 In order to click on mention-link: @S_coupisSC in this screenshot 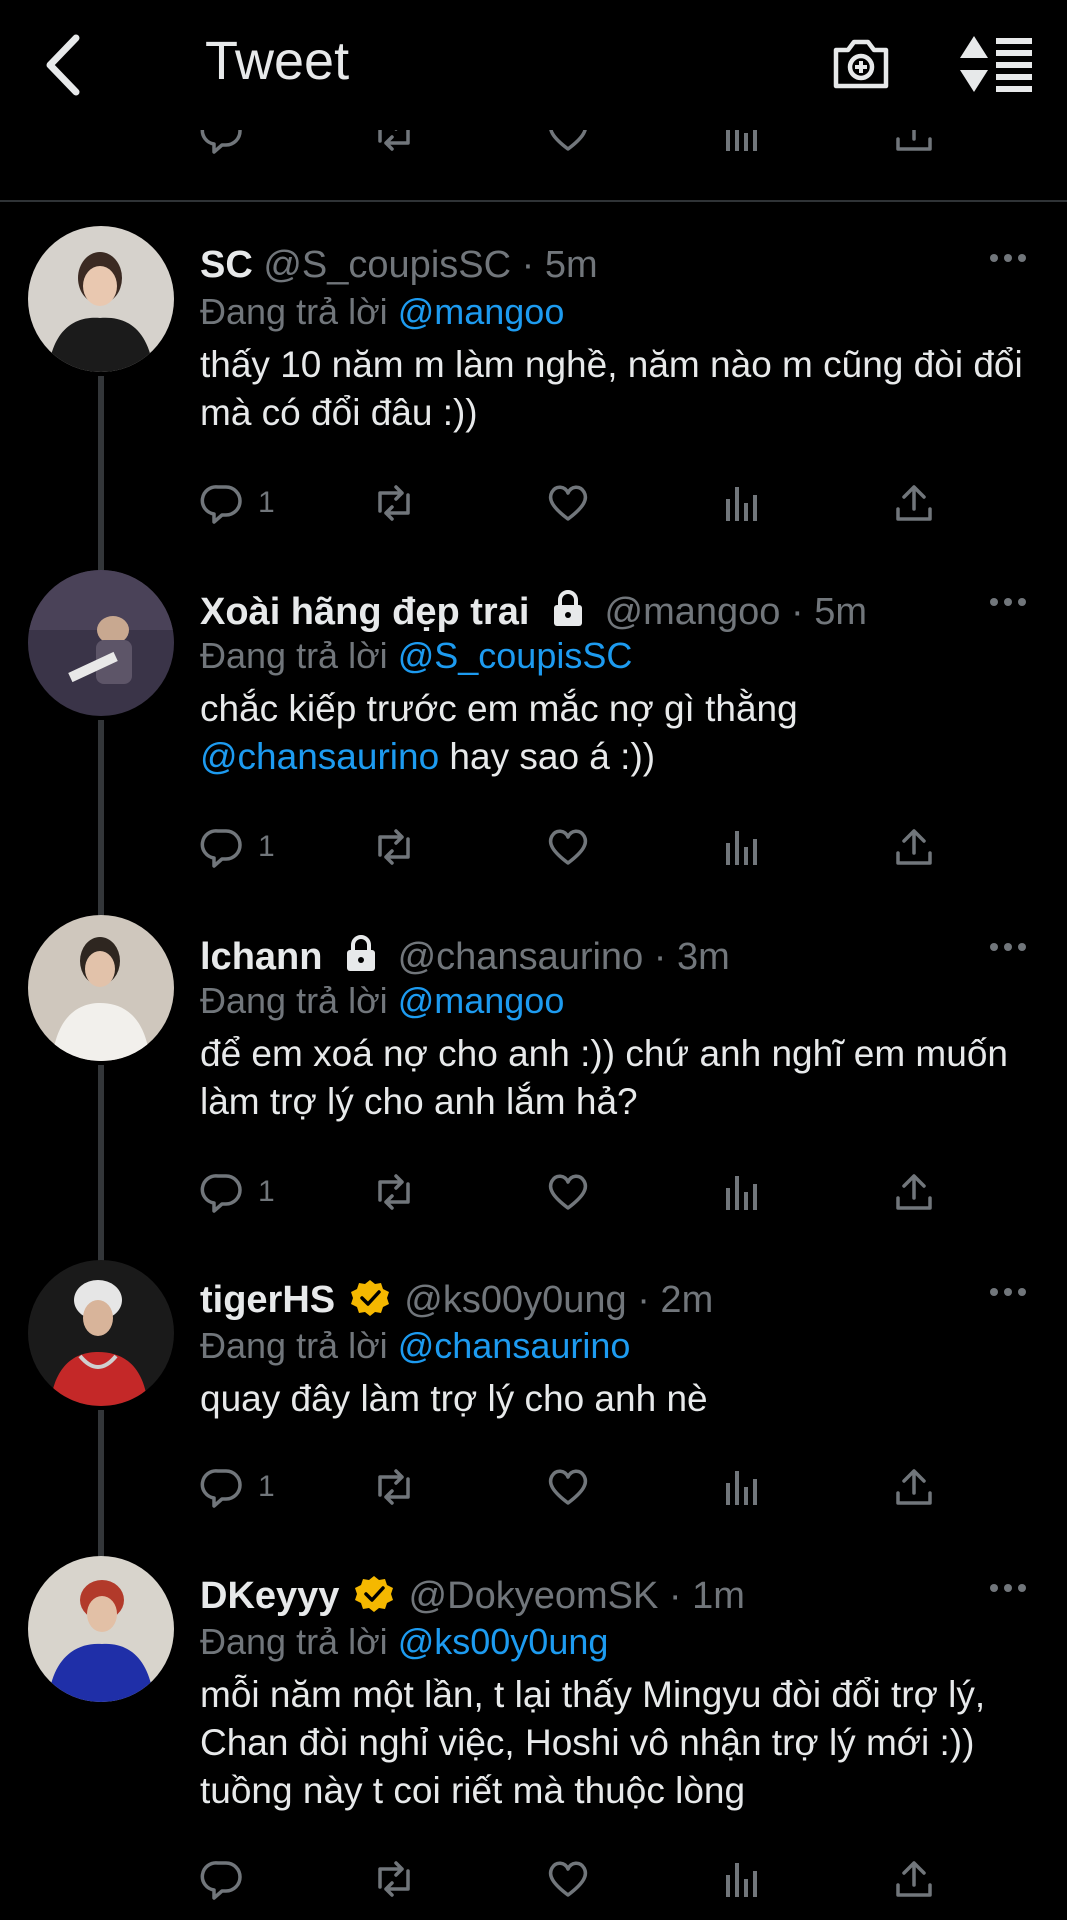, I will do `click(515, 655)`.